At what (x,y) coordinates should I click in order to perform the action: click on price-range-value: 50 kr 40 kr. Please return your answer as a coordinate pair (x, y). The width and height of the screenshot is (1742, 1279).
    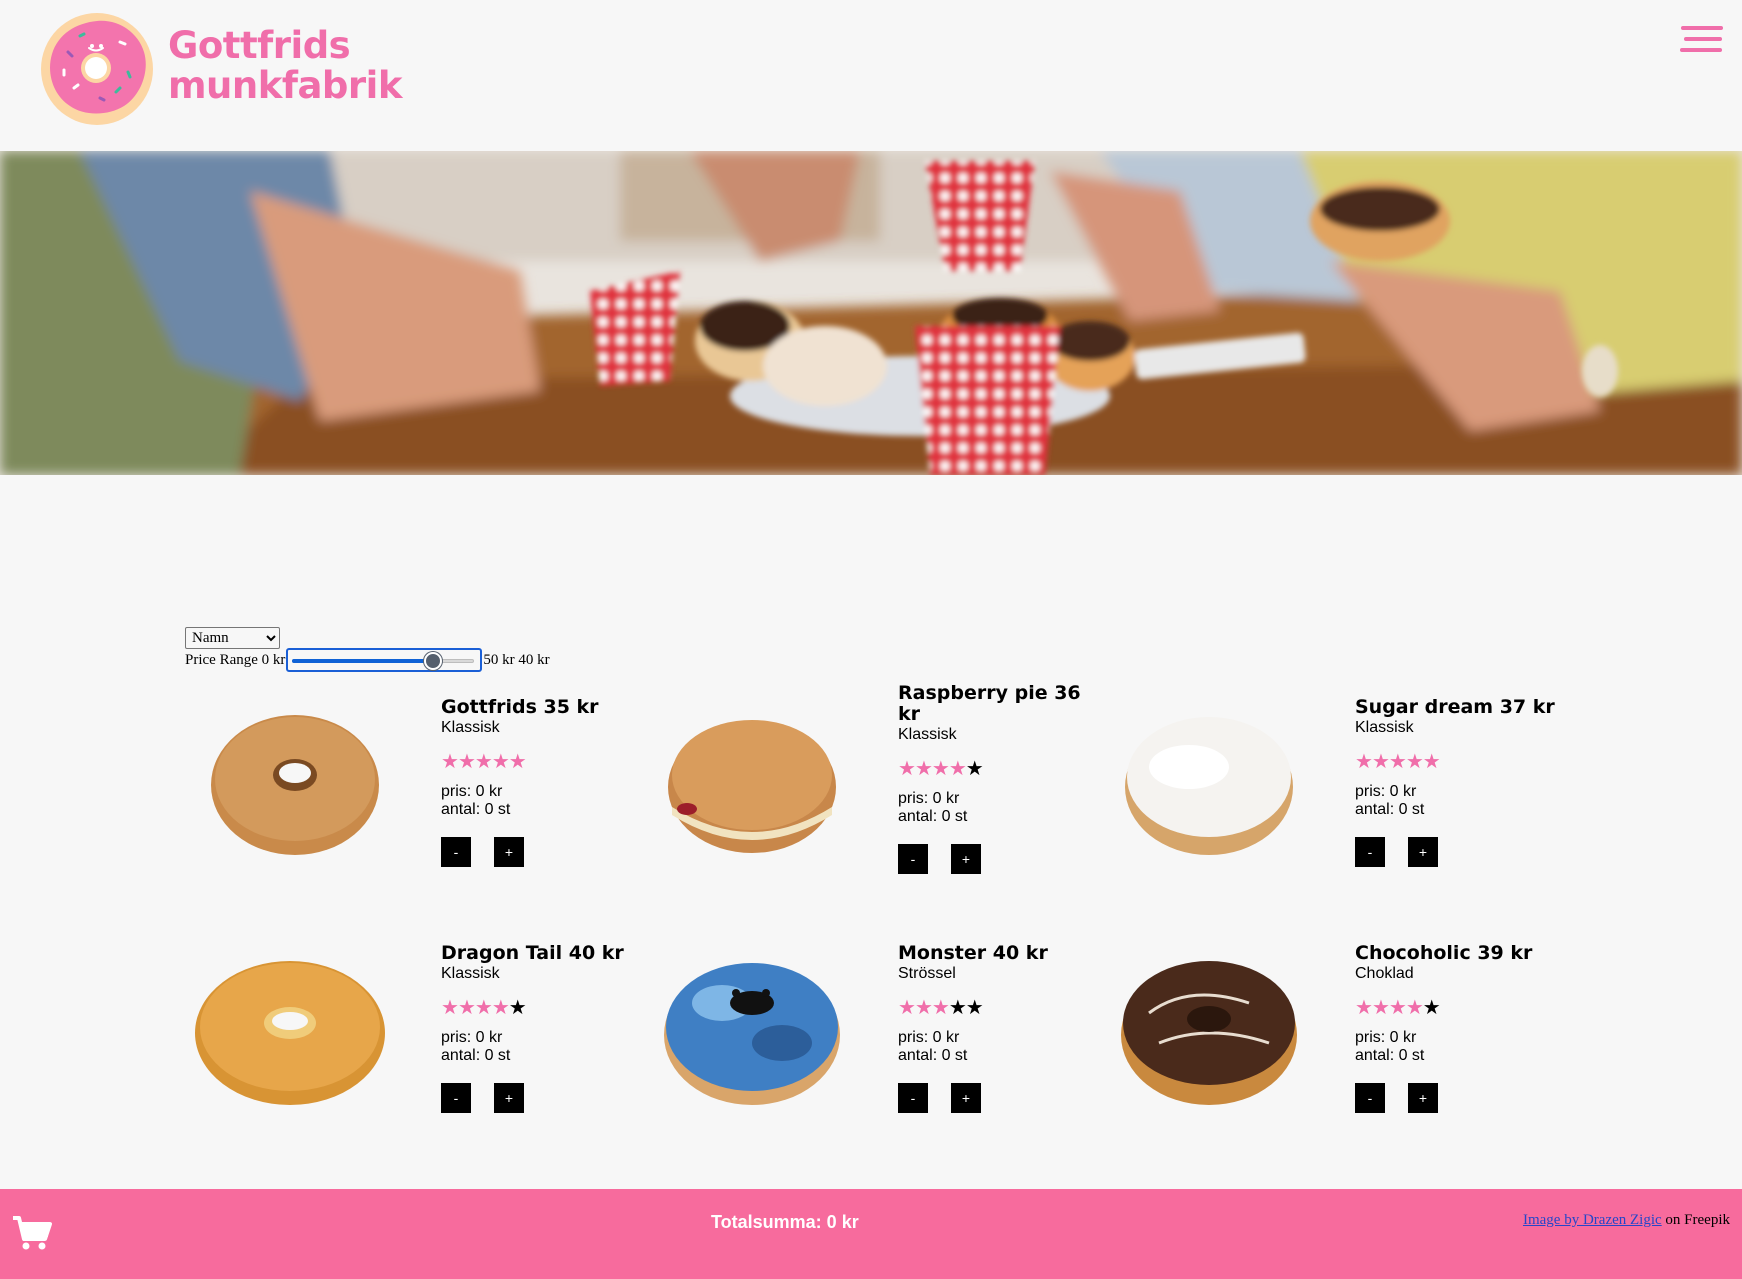
    Looking at the image, I should click on (516, 659).